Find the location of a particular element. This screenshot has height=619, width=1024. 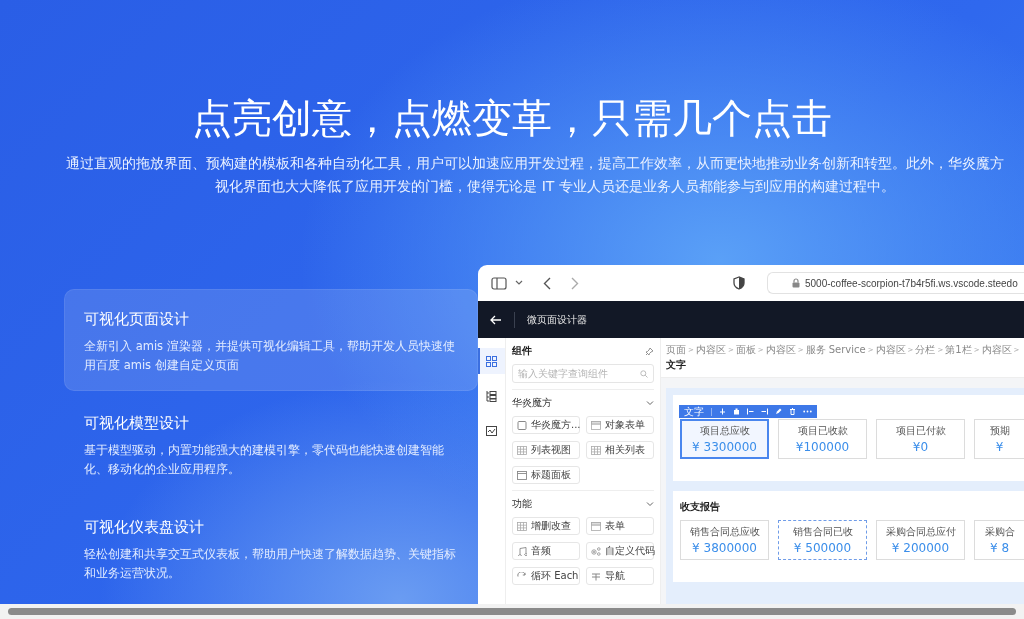

stat-label: 项目已付款 is located at coordinates (920, 431).